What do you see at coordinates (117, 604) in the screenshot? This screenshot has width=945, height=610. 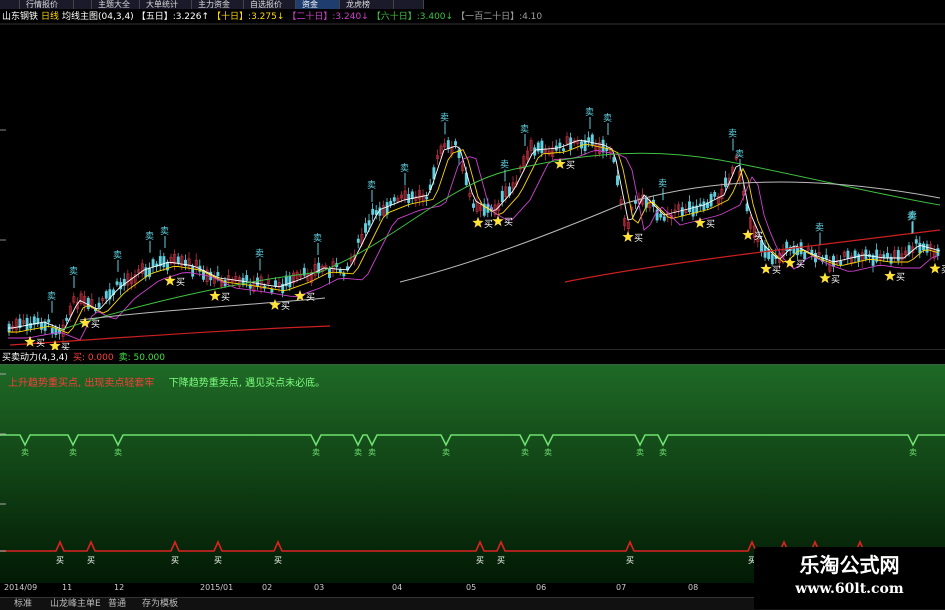 I see `bottom-tab: 普通` at bounding box center [117, 604].